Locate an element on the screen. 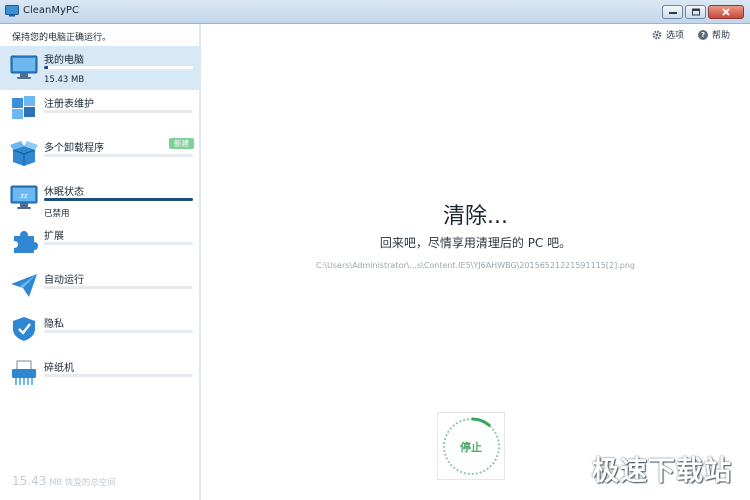  help-label: 帮助 is located at coordinates (720, 36).